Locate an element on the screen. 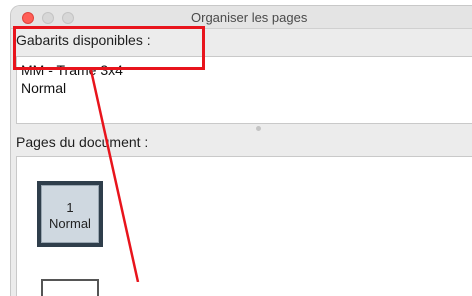  close-window-button is located at coordinates (28, 18).